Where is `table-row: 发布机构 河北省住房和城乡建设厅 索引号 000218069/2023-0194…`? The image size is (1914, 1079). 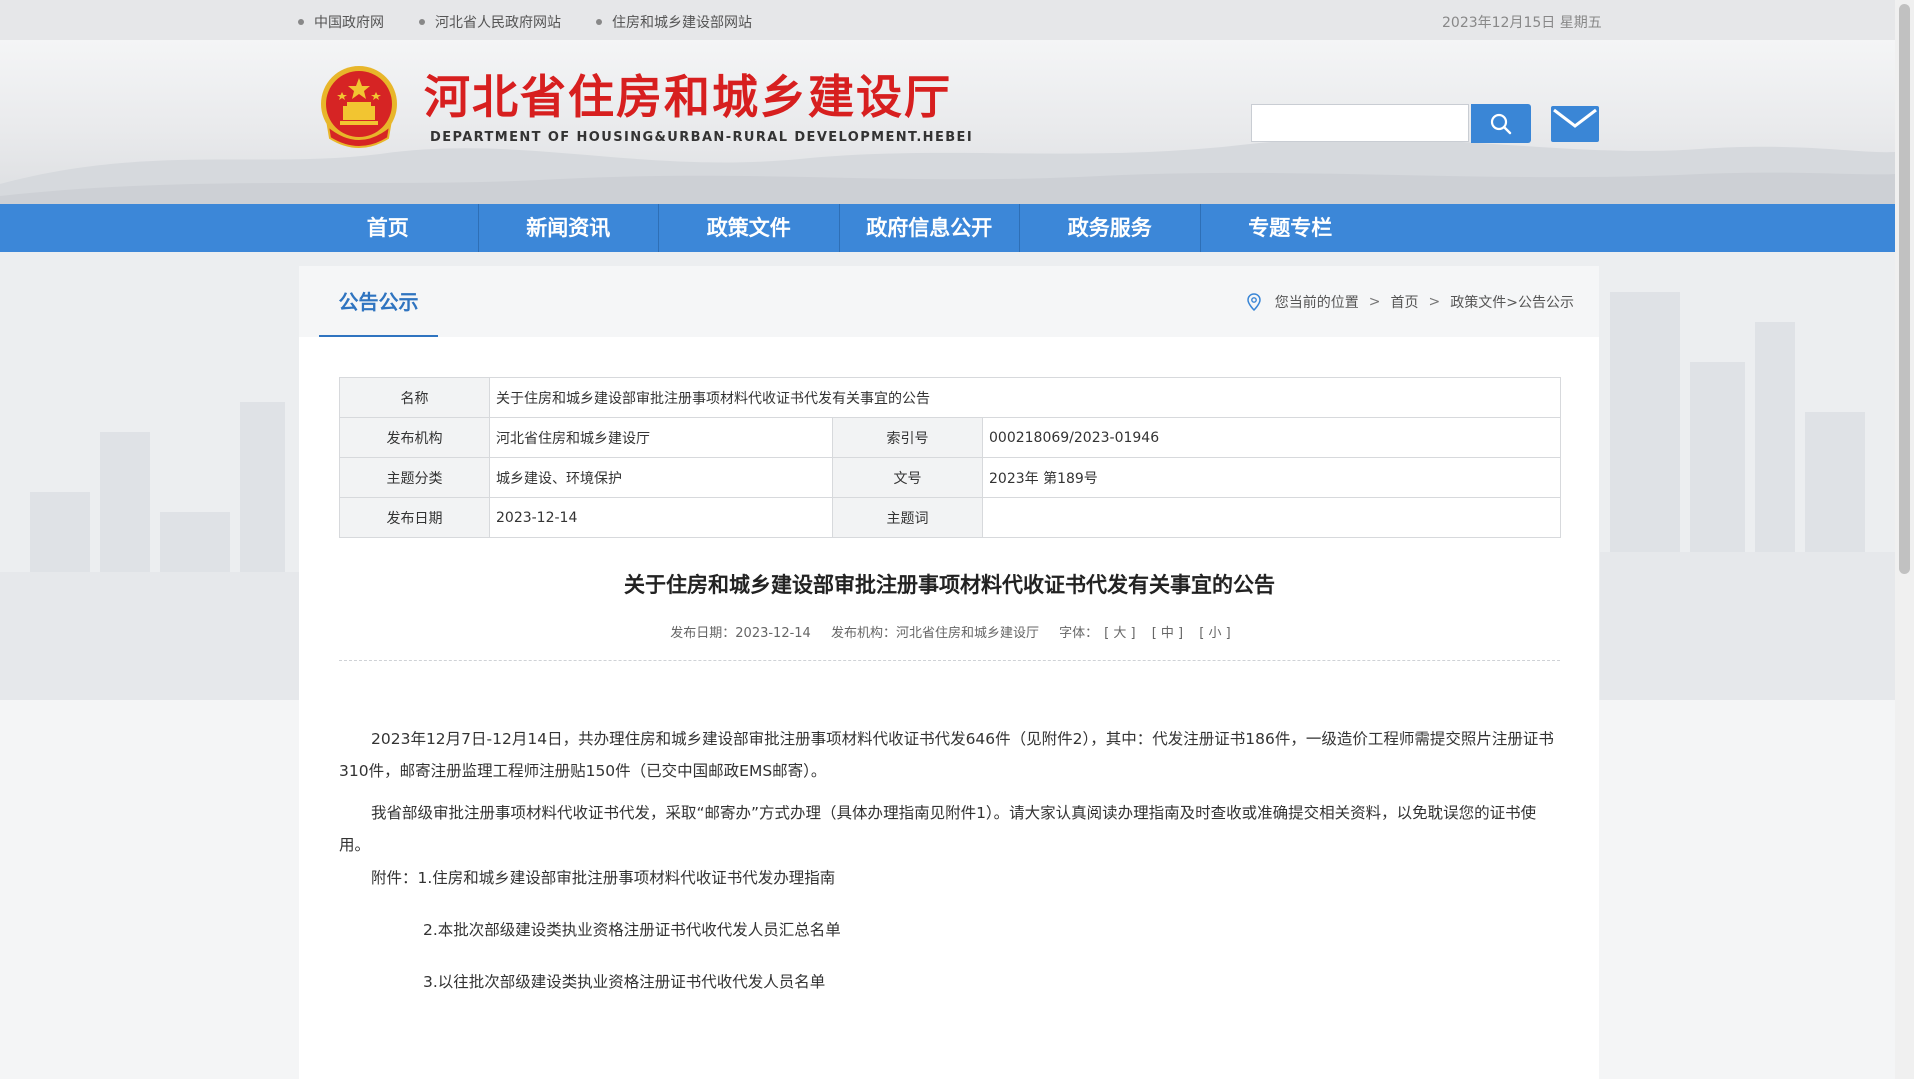 table-row: 发布机构 河北省住房和城乡建设厅 索引号 000218069/2023-0194… is located at coordinates (950, 437).